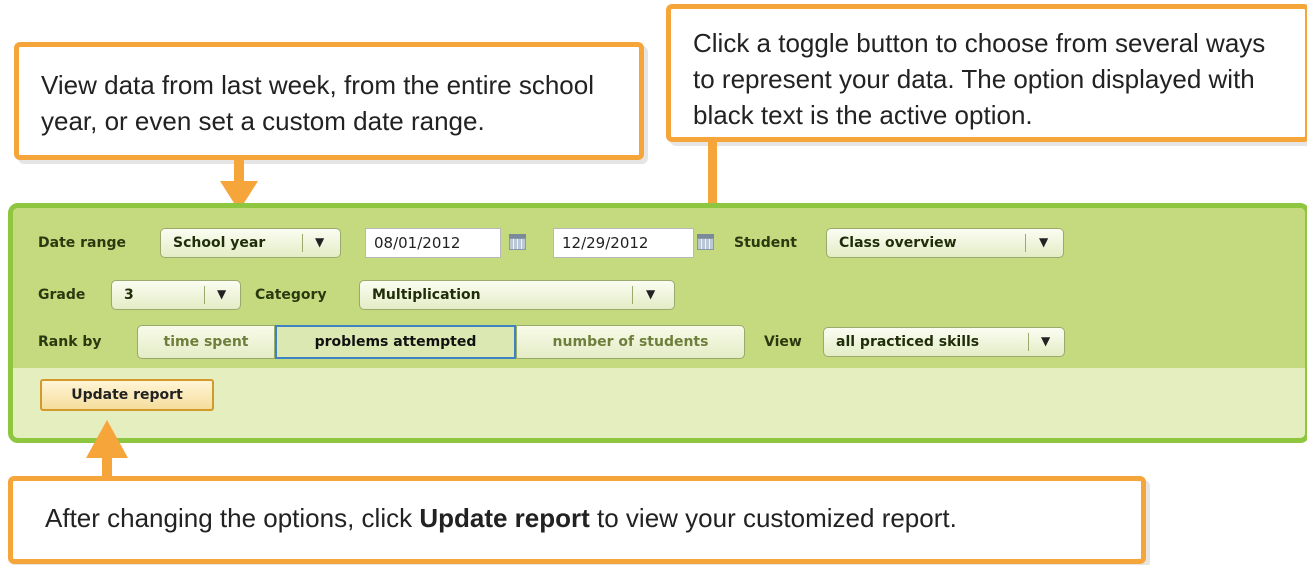  Describe the element at coordinates (908, 342) in the screenshot. I see `view-value: all practiced skills` at that location.